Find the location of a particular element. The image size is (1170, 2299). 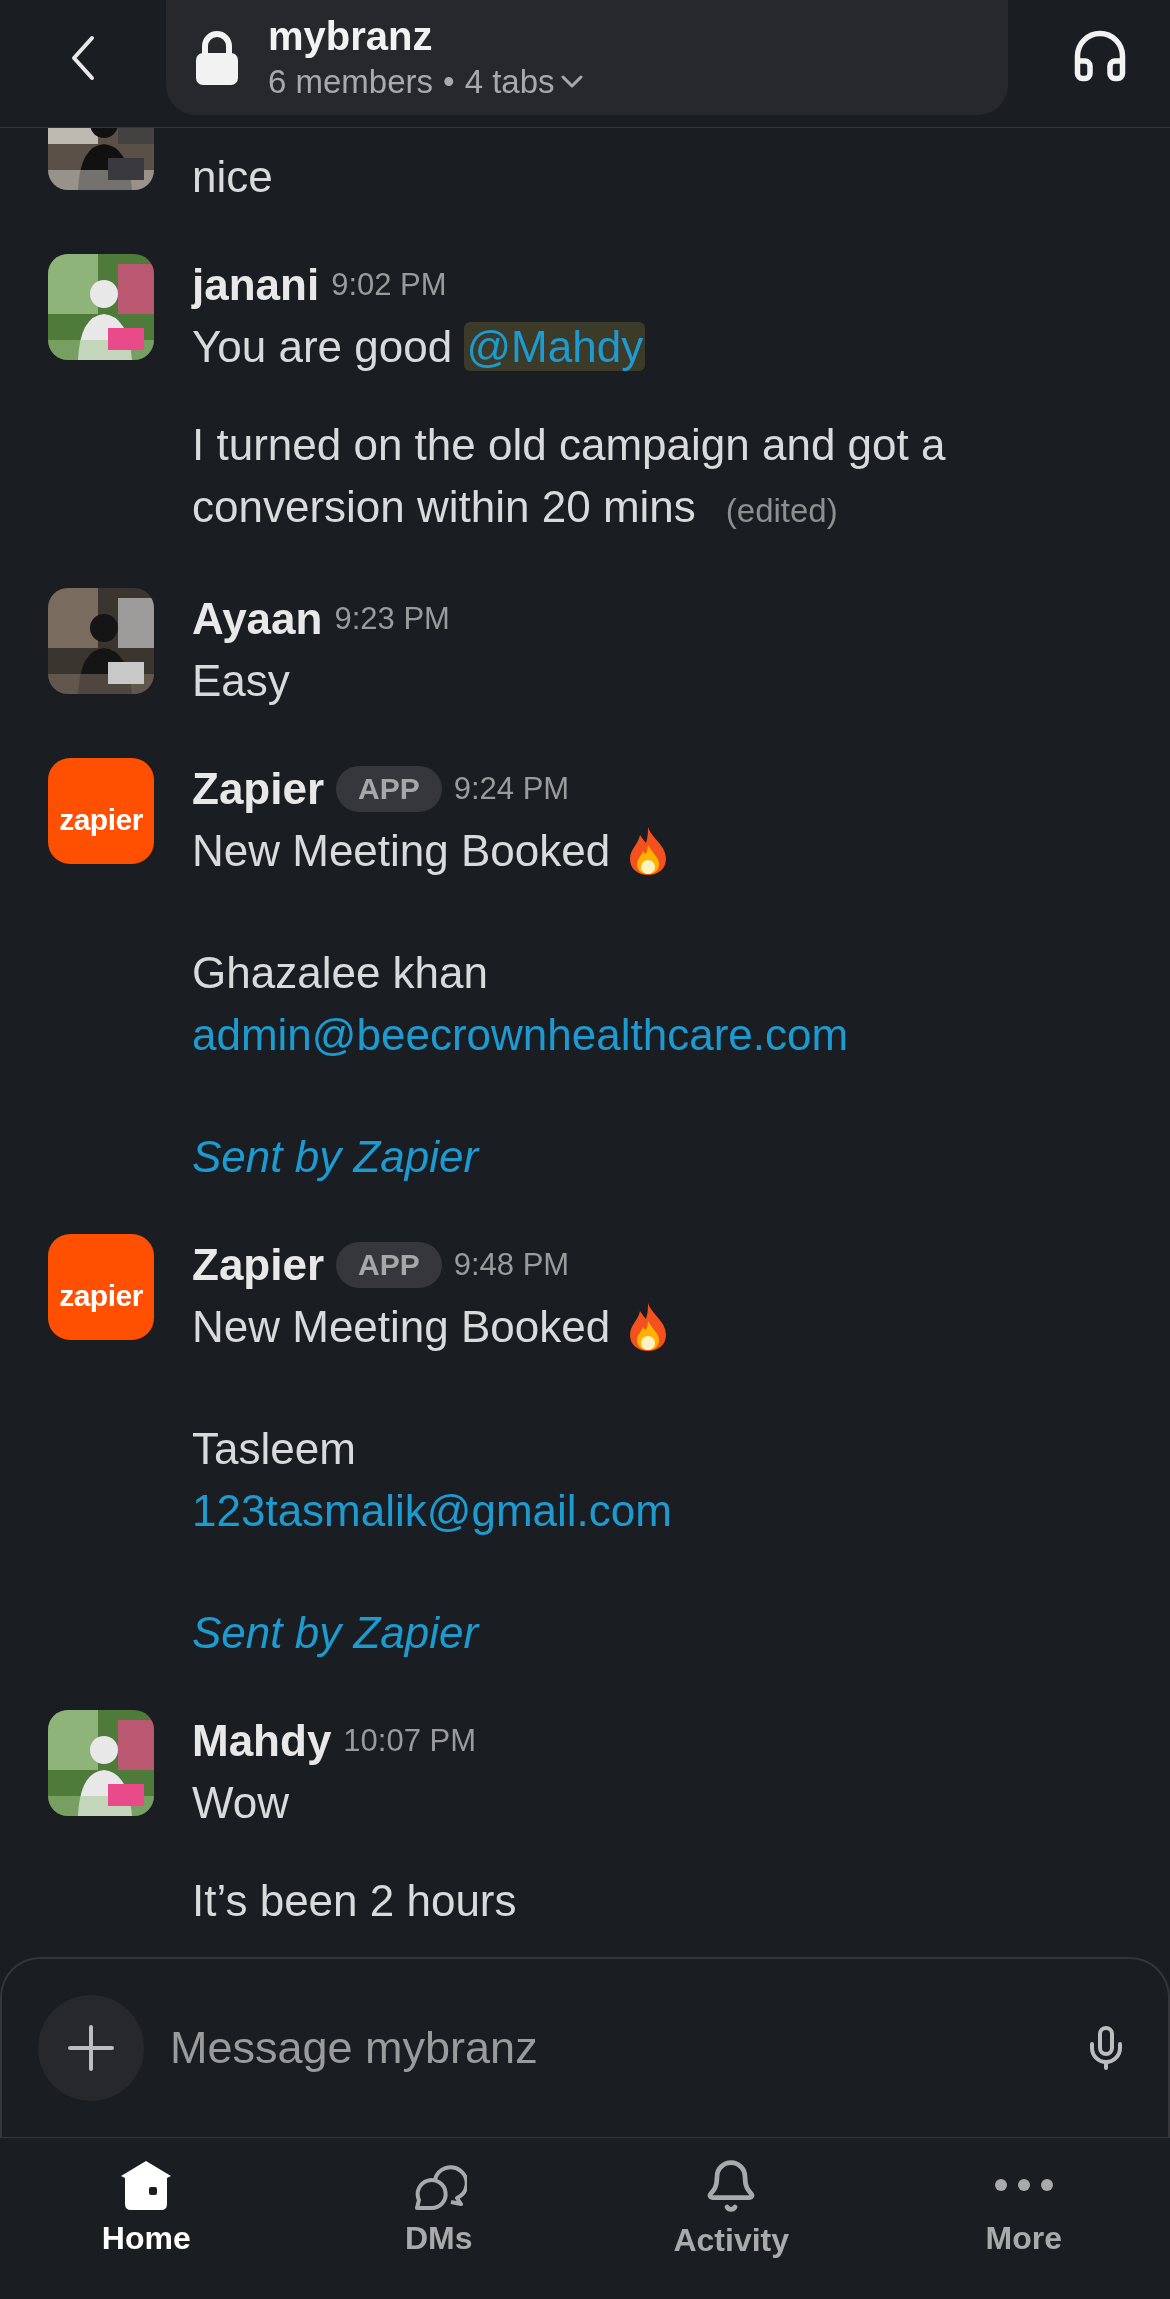

channel-header: mybranz 6 members • 4 tabs is located at coordinates (587, 57).